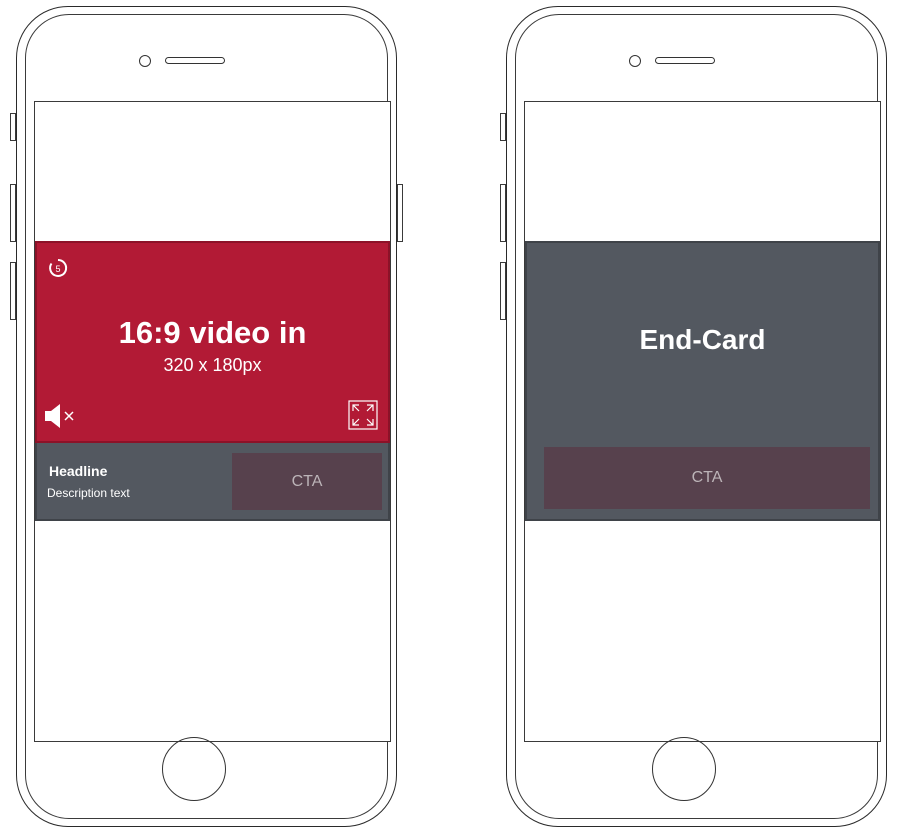  What do you see at coordinates (212, 482) in the screenshot?
I see `ad-info-bar: Headline Description text CTA` at bounding box center [212, 482].